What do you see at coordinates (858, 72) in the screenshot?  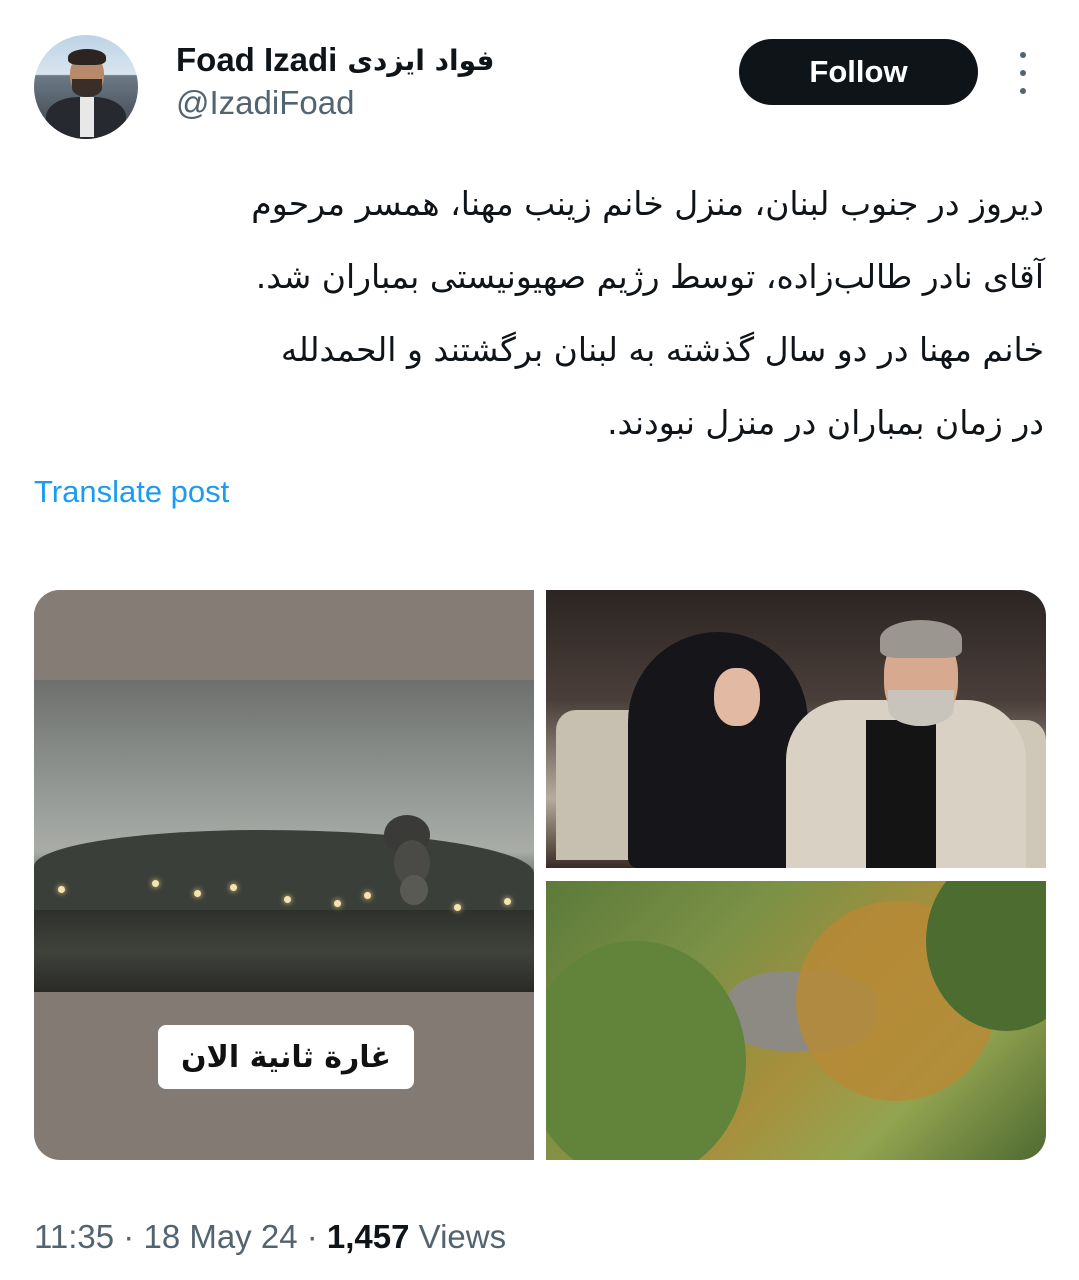 I see `follow-button: Follow` at bounding box center [858, 72].